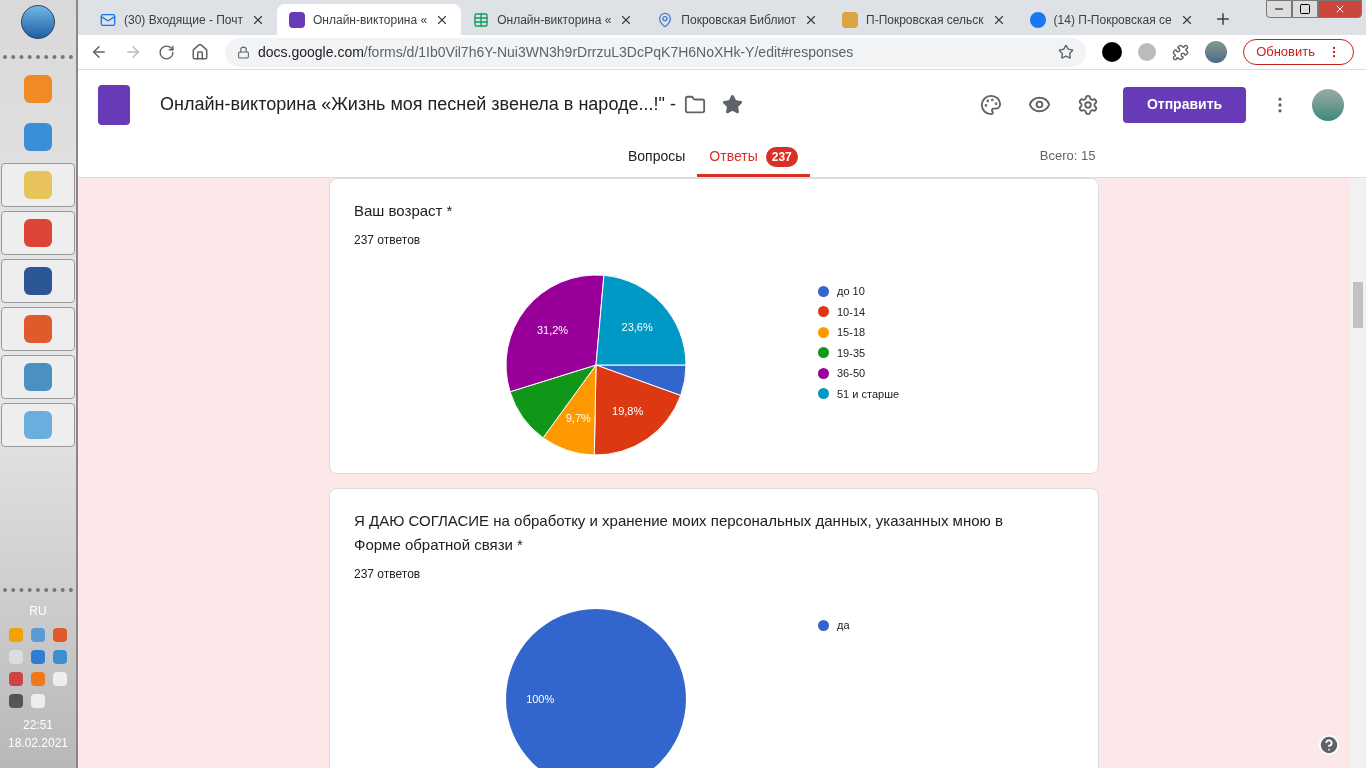 This screenshot has height=768, width=1366. What do you see at coordinates (1112, 52) in the screenshot?
I see `extension-icon` at bounding box center [1112, 52].